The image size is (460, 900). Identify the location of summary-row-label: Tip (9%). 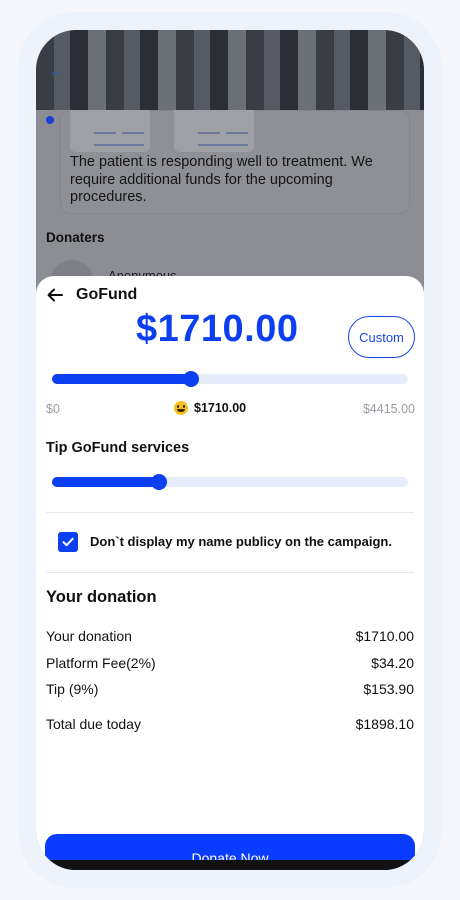
(72, 689).